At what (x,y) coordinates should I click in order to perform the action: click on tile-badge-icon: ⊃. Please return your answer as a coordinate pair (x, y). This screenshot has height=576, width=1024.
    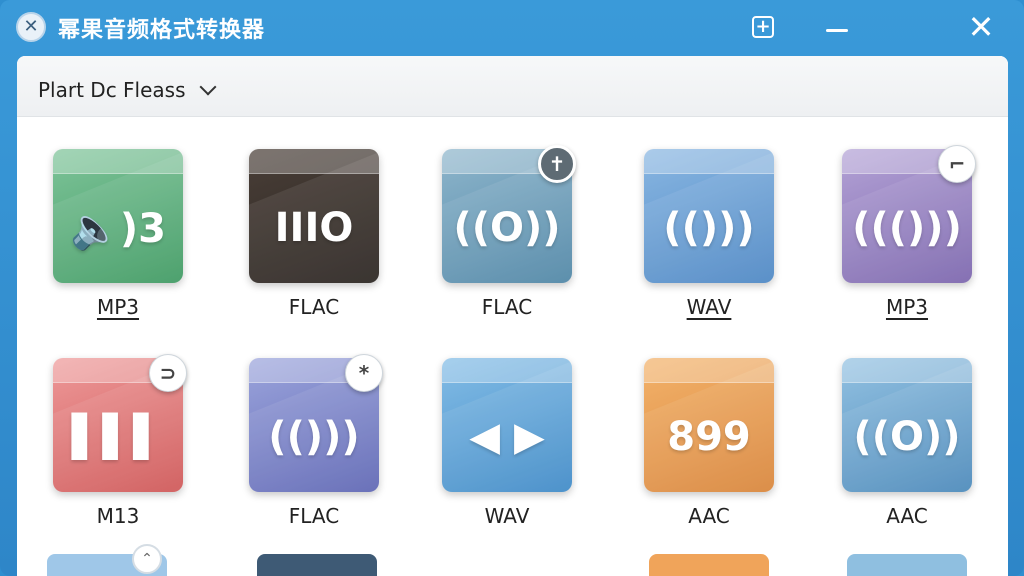
    Looking at the image, I should click on (168, 373).